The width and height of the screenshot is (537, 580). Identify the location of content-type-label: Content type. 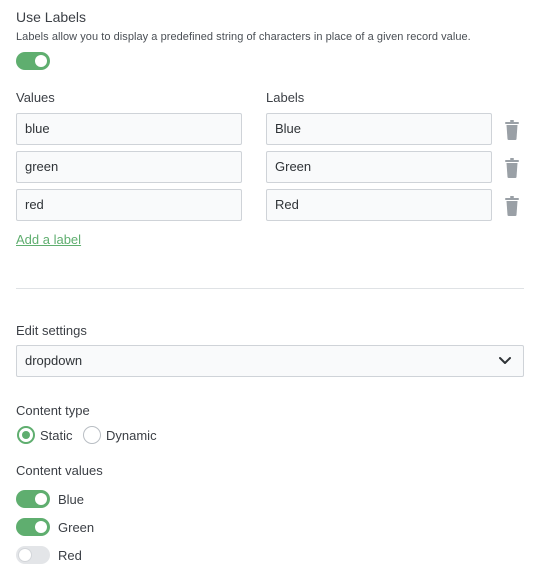
(53, 410).